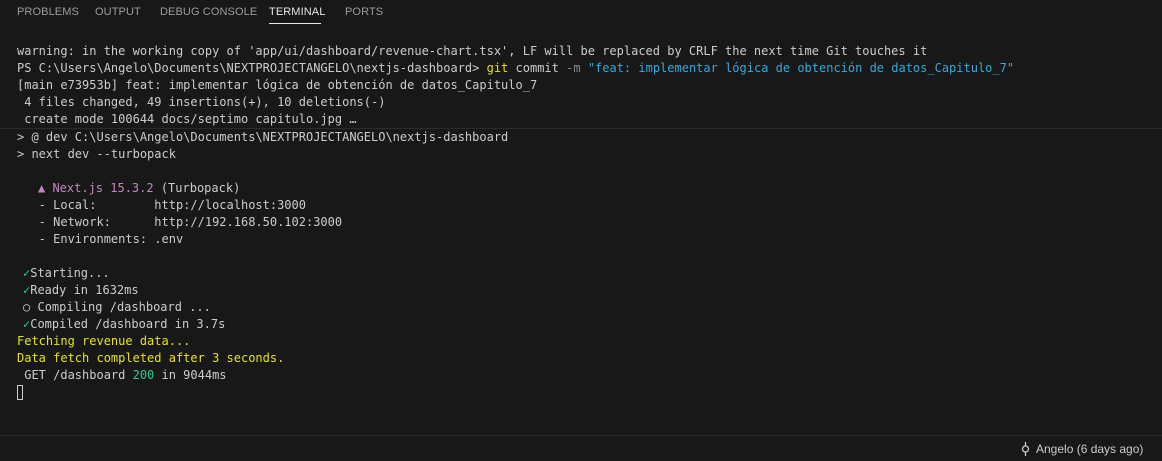 The height and width of the screenshot is (461, 1162). Describe the element at coordinates (1090, 449) in the screenshot. I see `git-blame-label: Angelo (6 days ago)` at that location.